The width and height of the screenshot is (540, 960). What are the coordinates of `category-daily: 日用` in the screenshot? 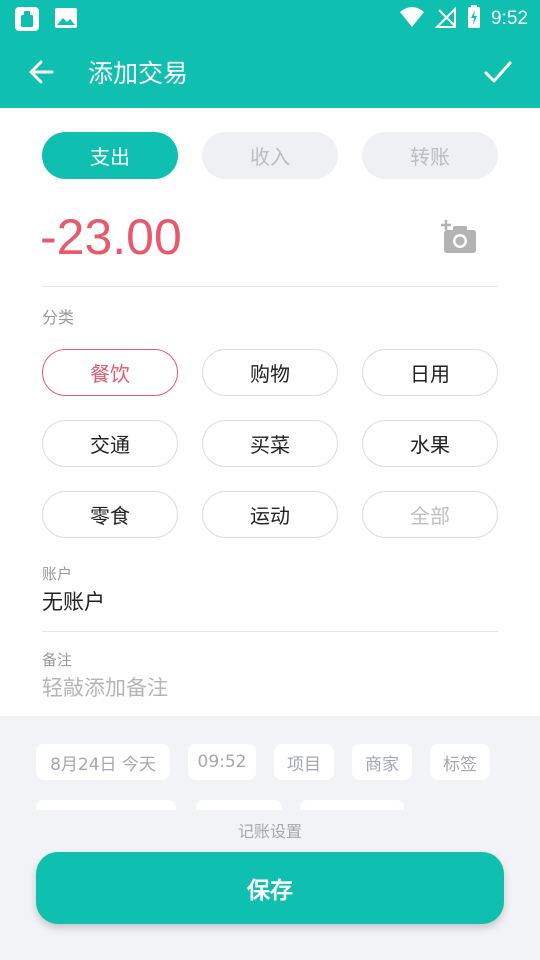 It's located at (430, 372).